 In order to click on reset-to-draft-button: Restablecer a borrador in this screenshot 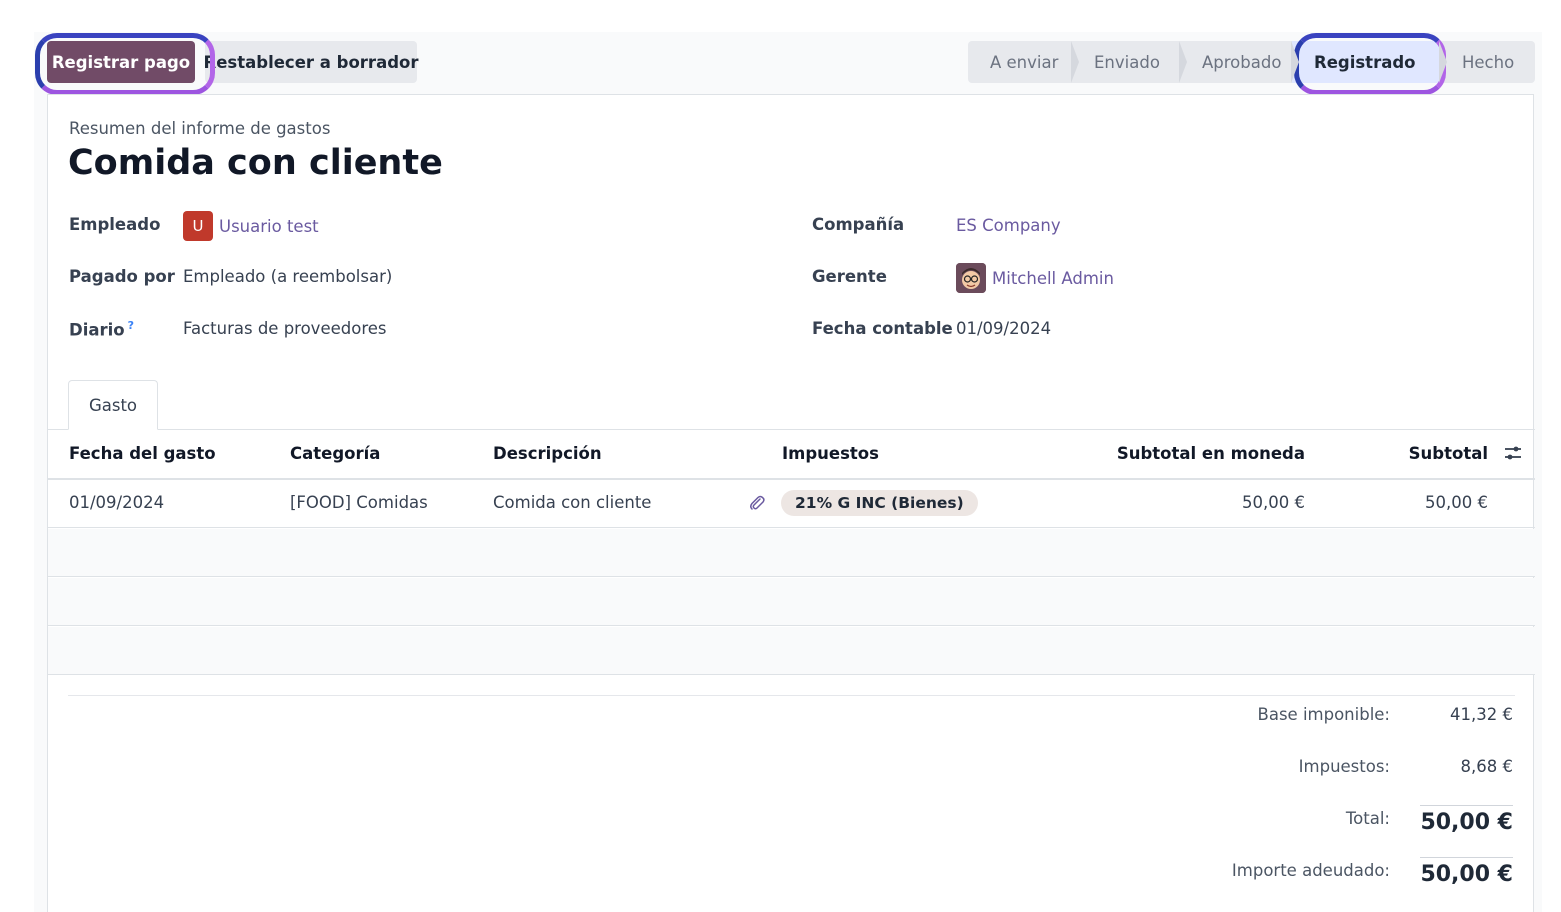, I will do `click(311, 62)`.